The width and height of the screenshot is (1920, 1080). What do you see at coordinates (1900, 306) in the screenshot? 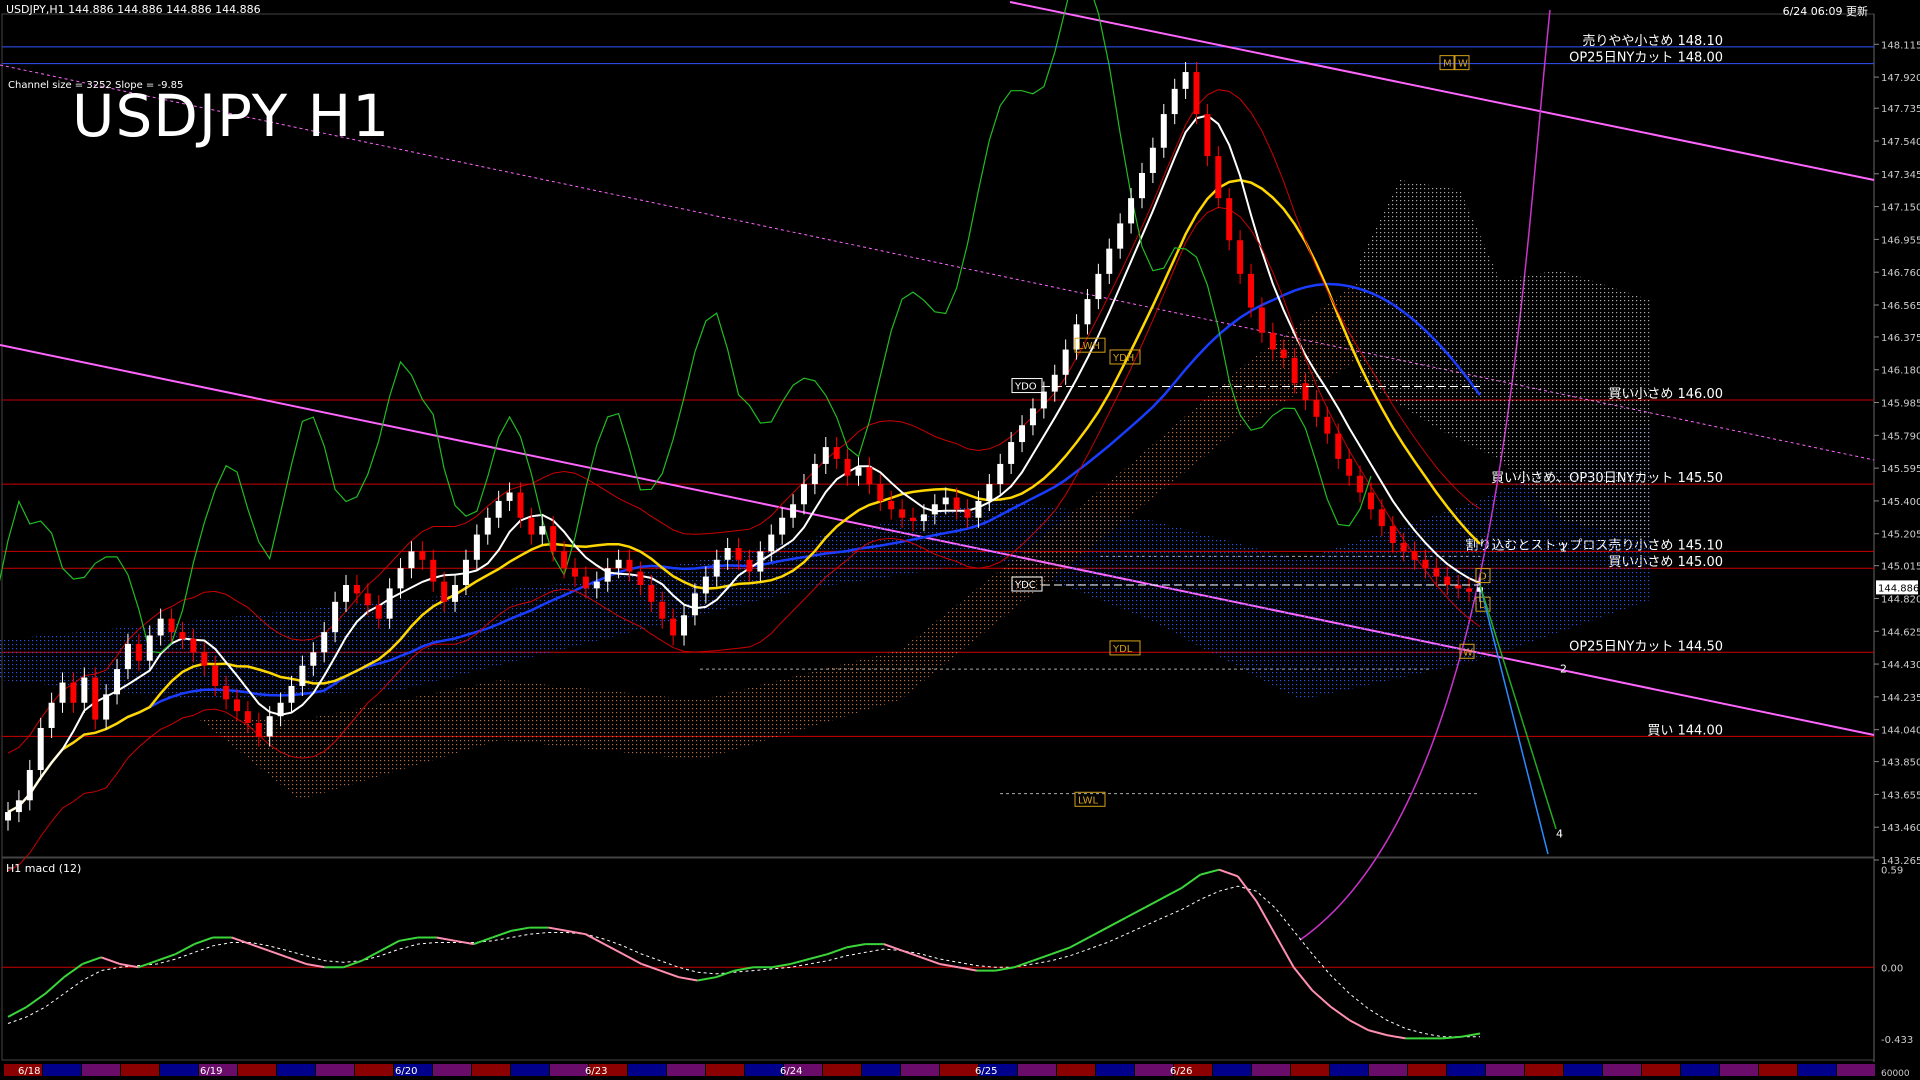
I see `price-tick-label: 146.565` at bounding box center [1900, 306].